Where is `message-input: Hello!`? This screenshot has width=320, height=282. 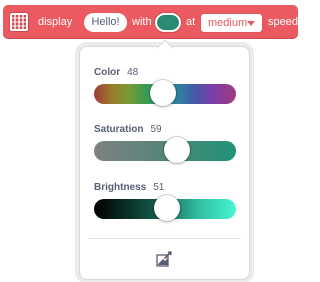
message-input: Hello! is located at coordinates (105, 22).